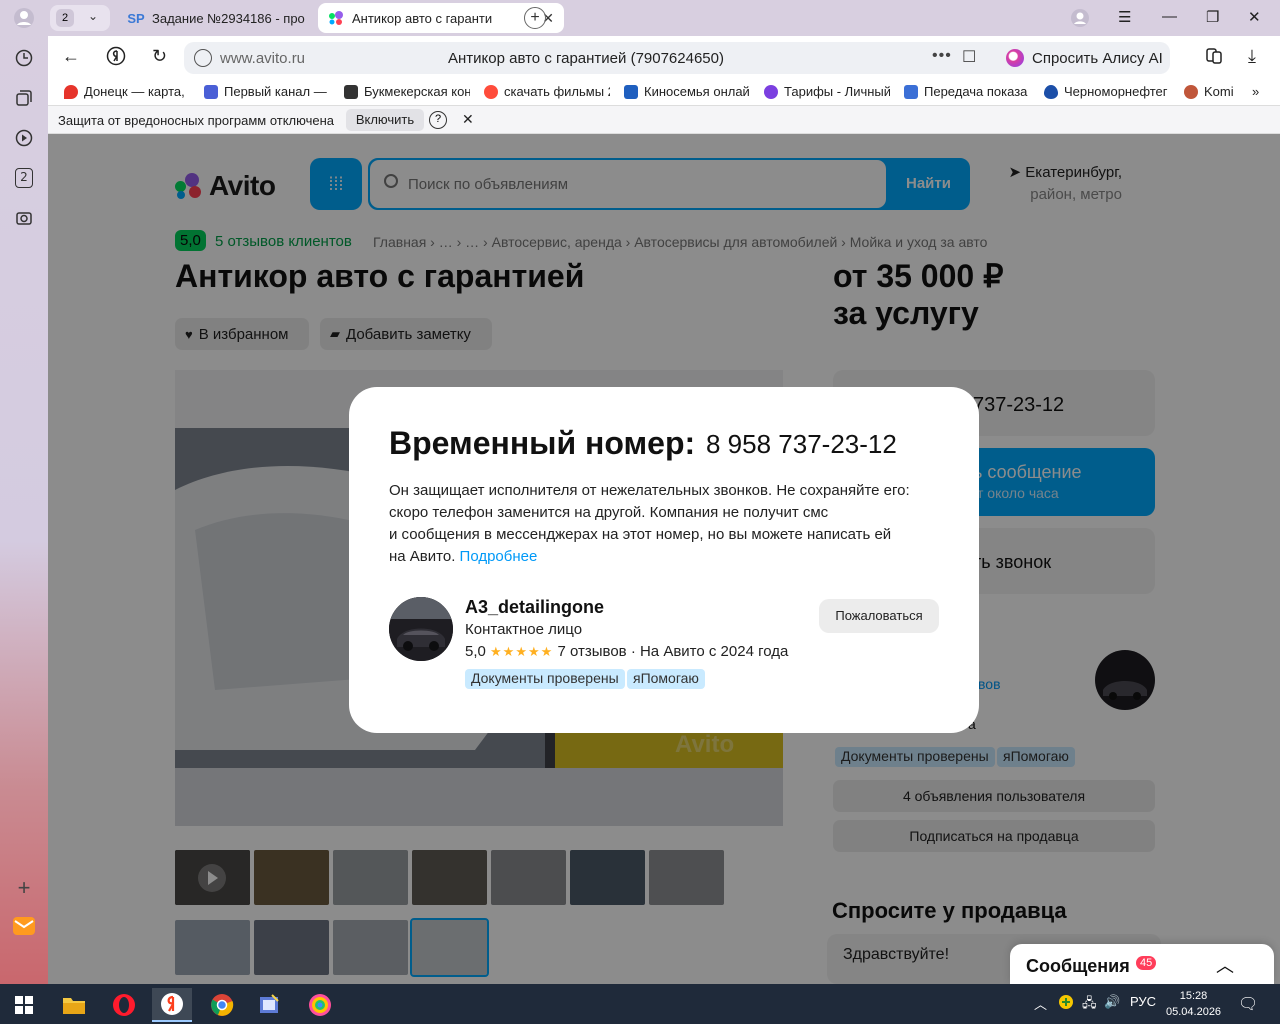  I want to click on downloads-icon: ⤓, so click(1252, 56).